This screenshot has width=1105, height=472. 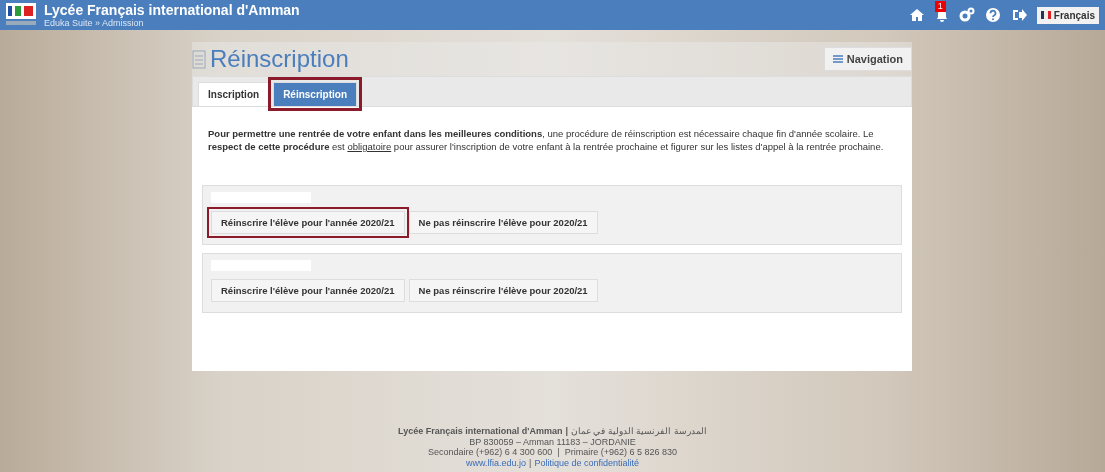 What do you see at coordinates (172, 10) in the screenshot?
I see `school-title: Lycée Français international d'Amman` at bounding box center [172, 10].